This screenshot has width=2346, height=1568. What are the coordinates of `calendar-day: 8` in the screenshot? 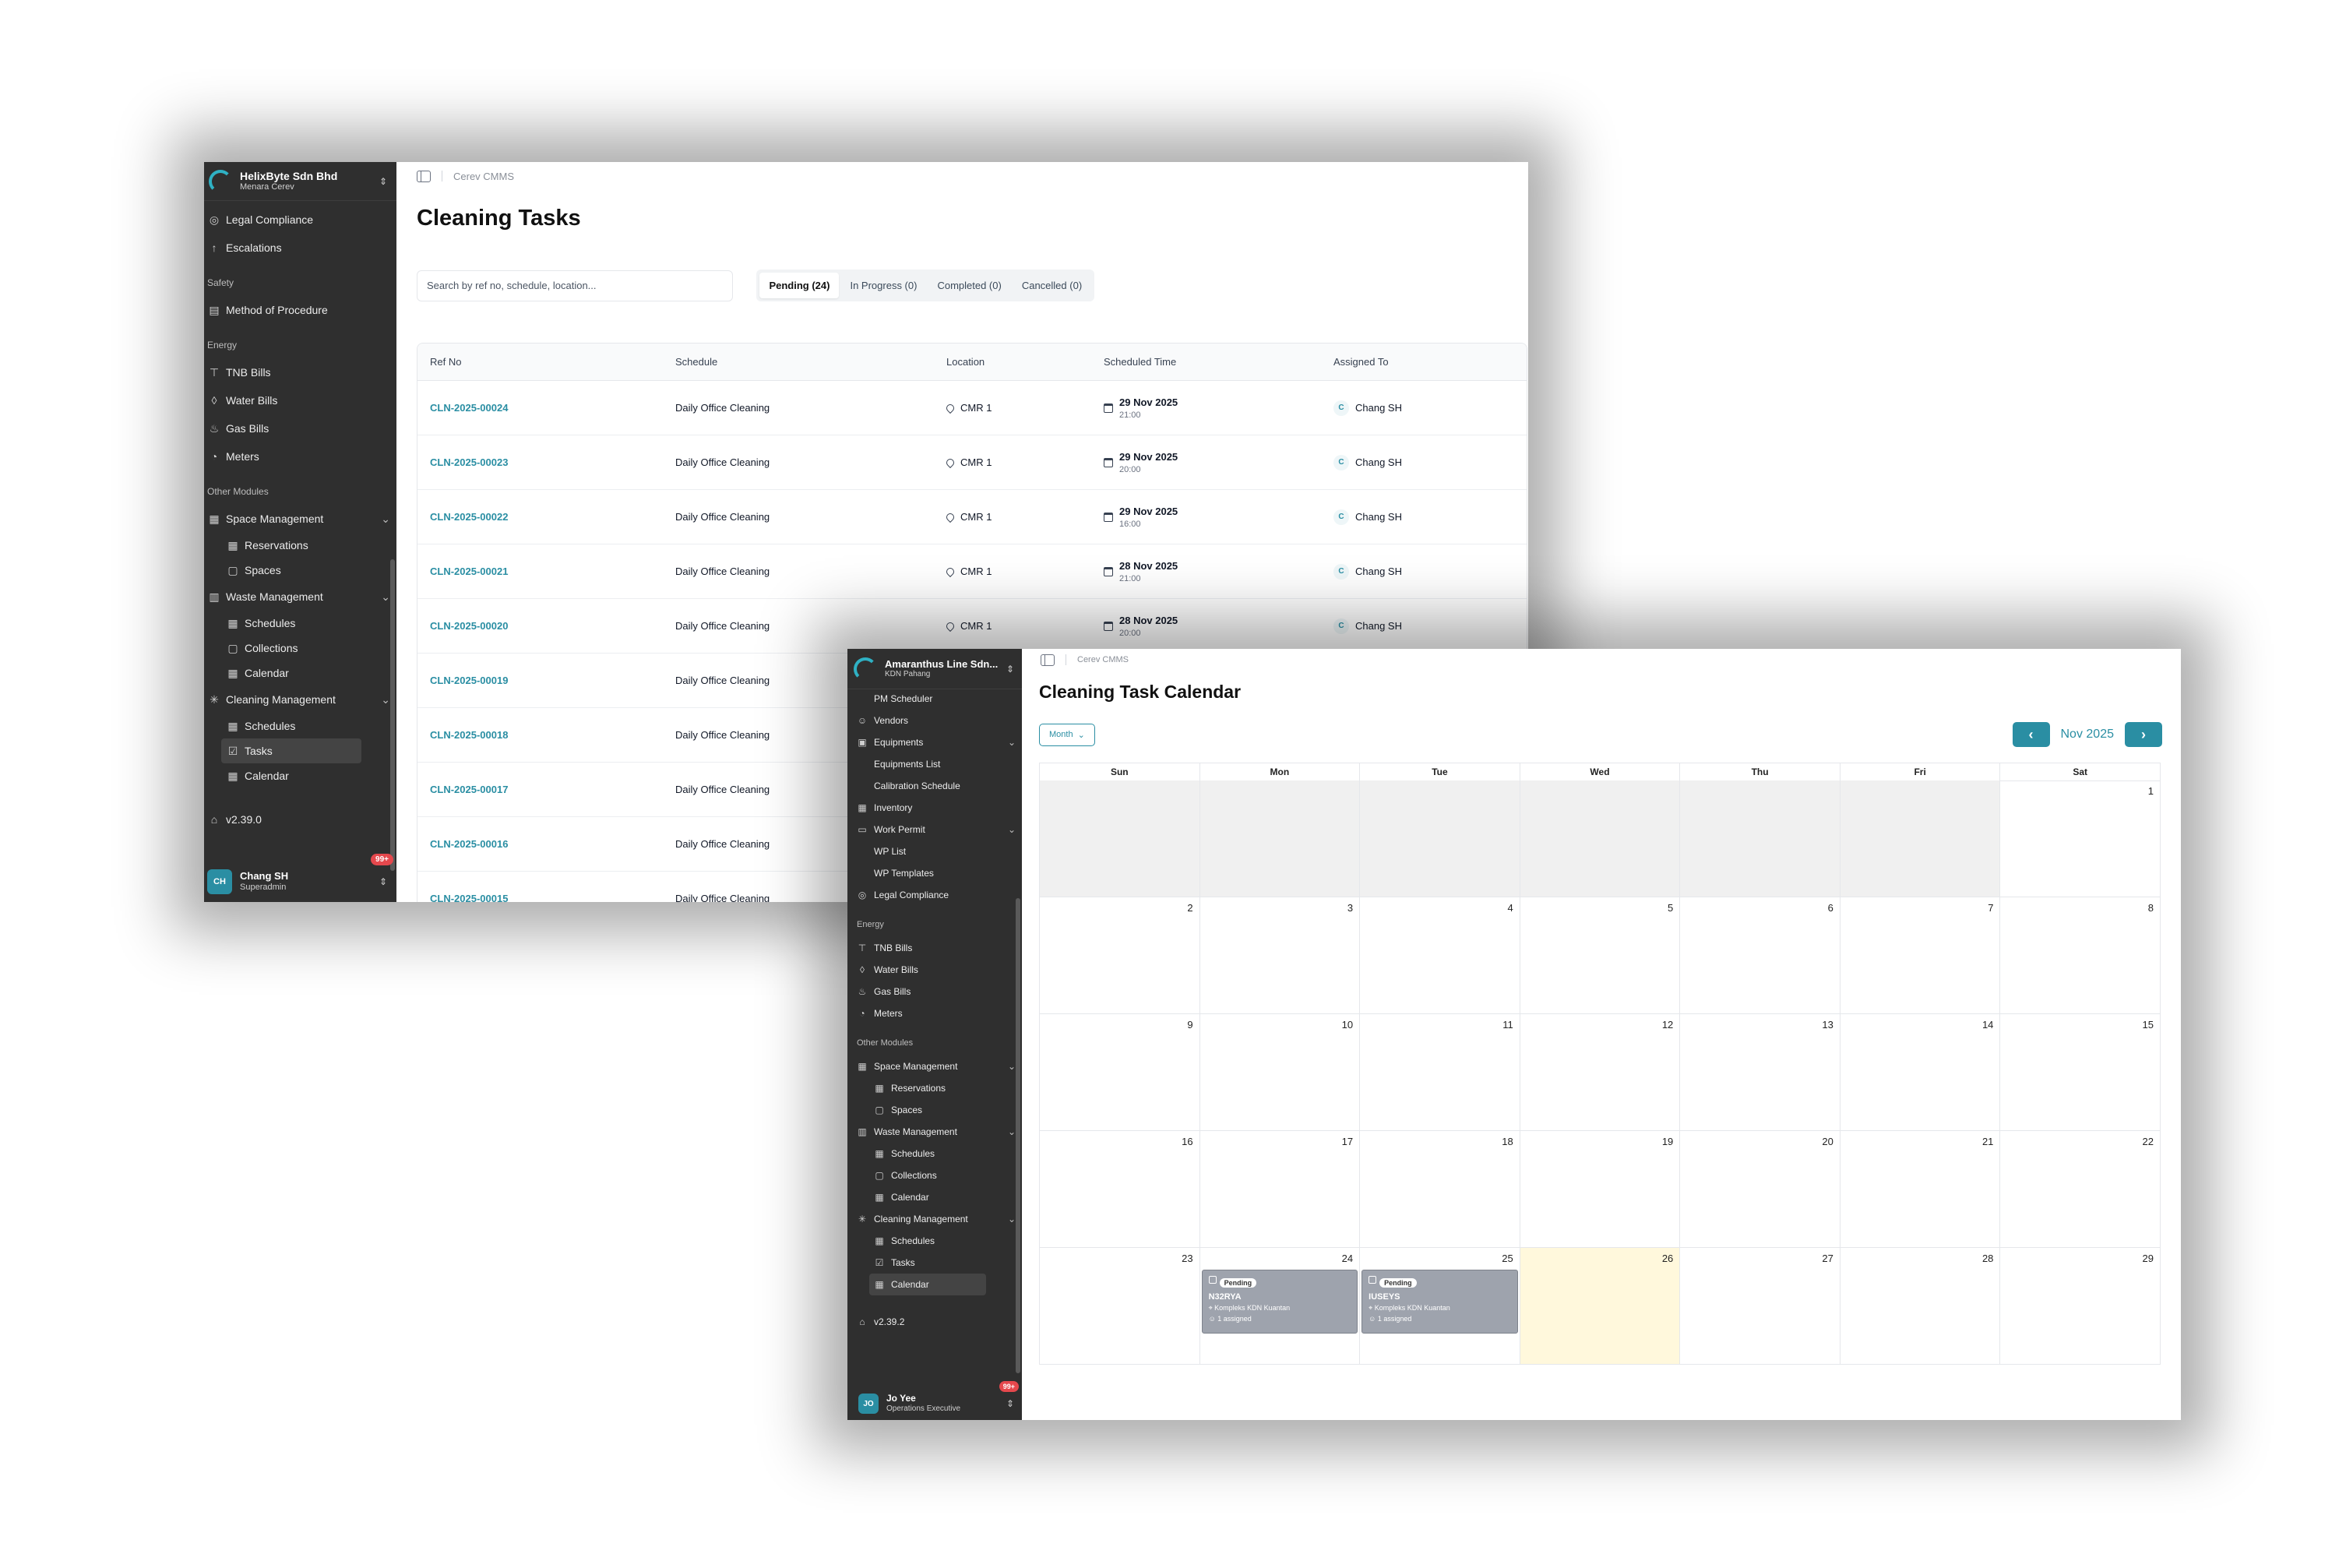 It's located at (2080, 955).